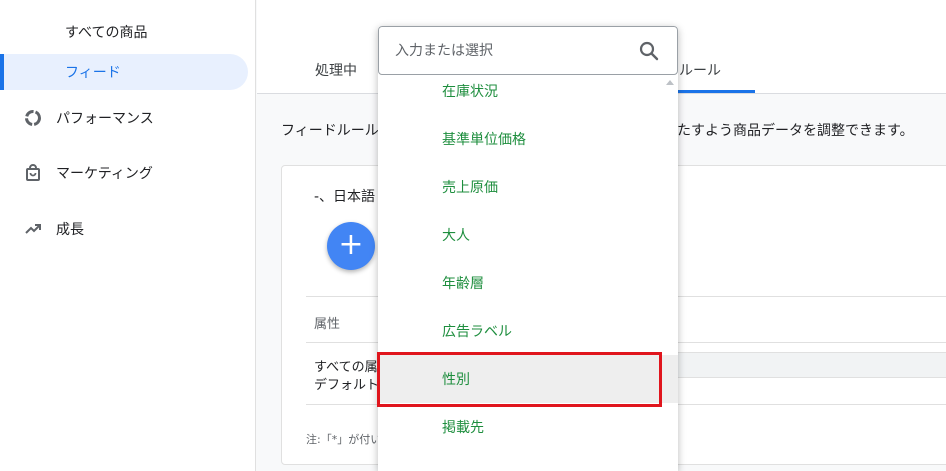 The width and height of the screenshot is (946, 471). I want to click on option-label: 掲載先, so click(463, 428).